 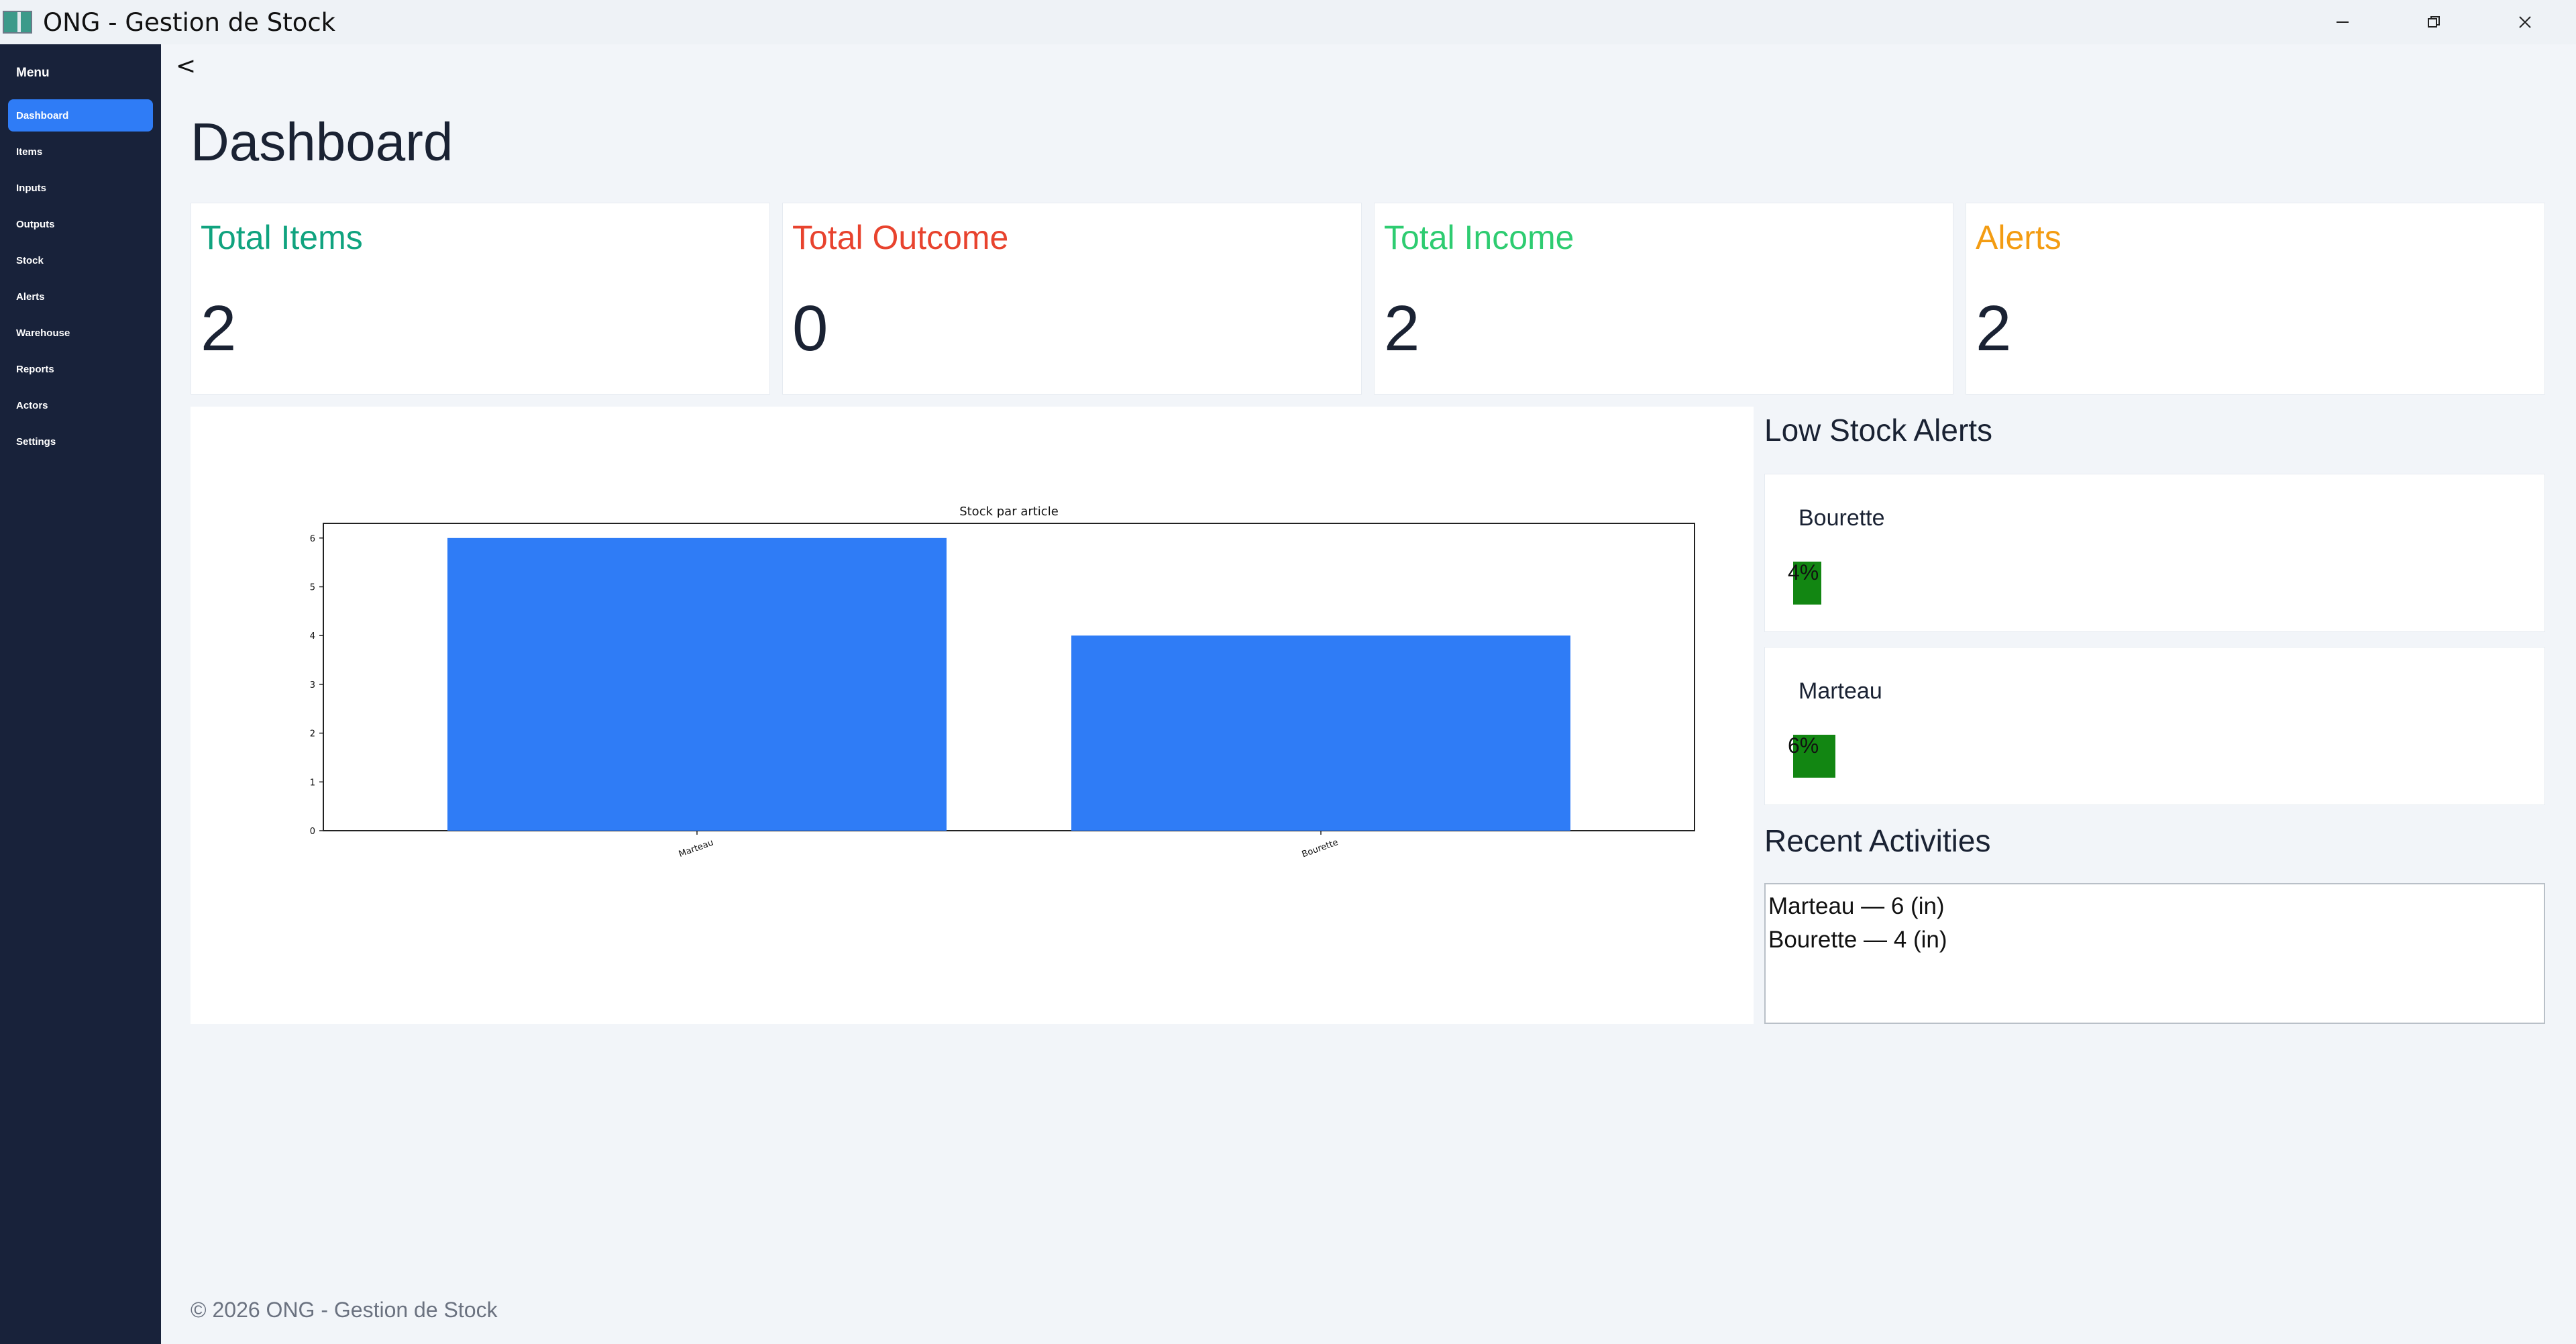 What do you see at coordinates (80, 224) in the screenshot?
I see `sidebar-item-outputs: Outputs` at bounding box center [80, 224].